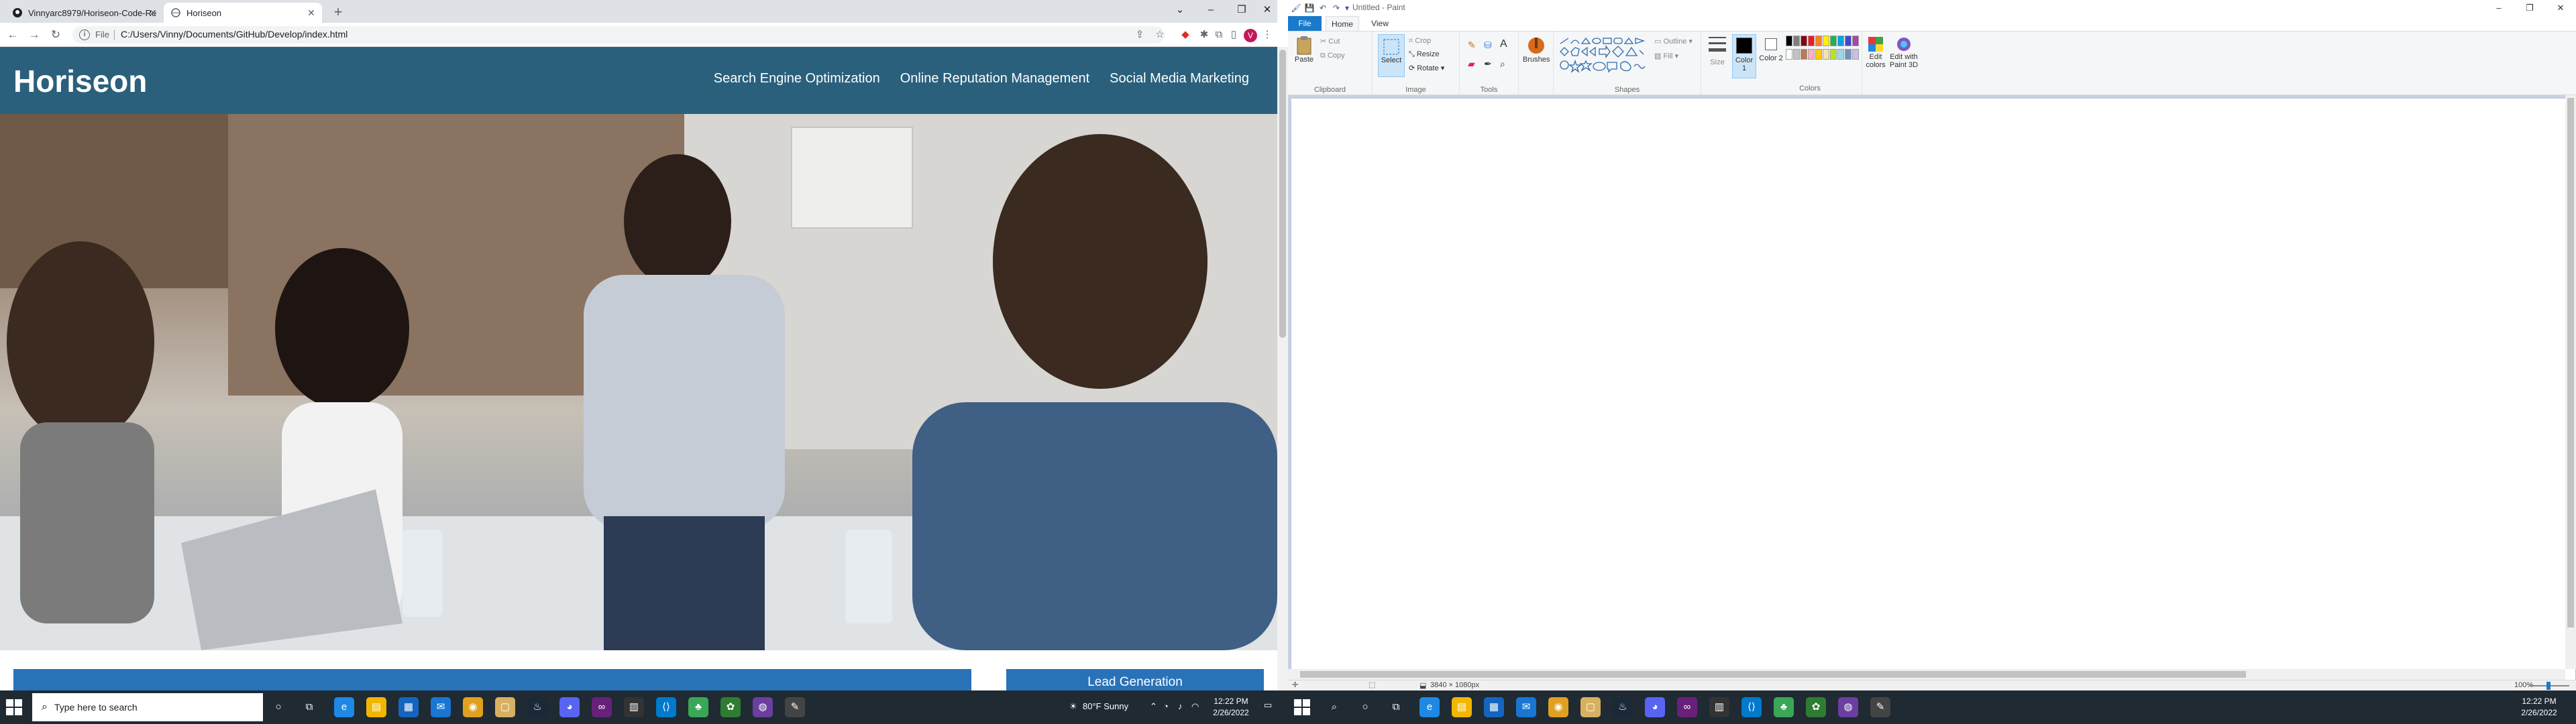  Describe the element at coordinates (1365, 707) in the screenshot. I see `cortana-icon: ○` at that location.